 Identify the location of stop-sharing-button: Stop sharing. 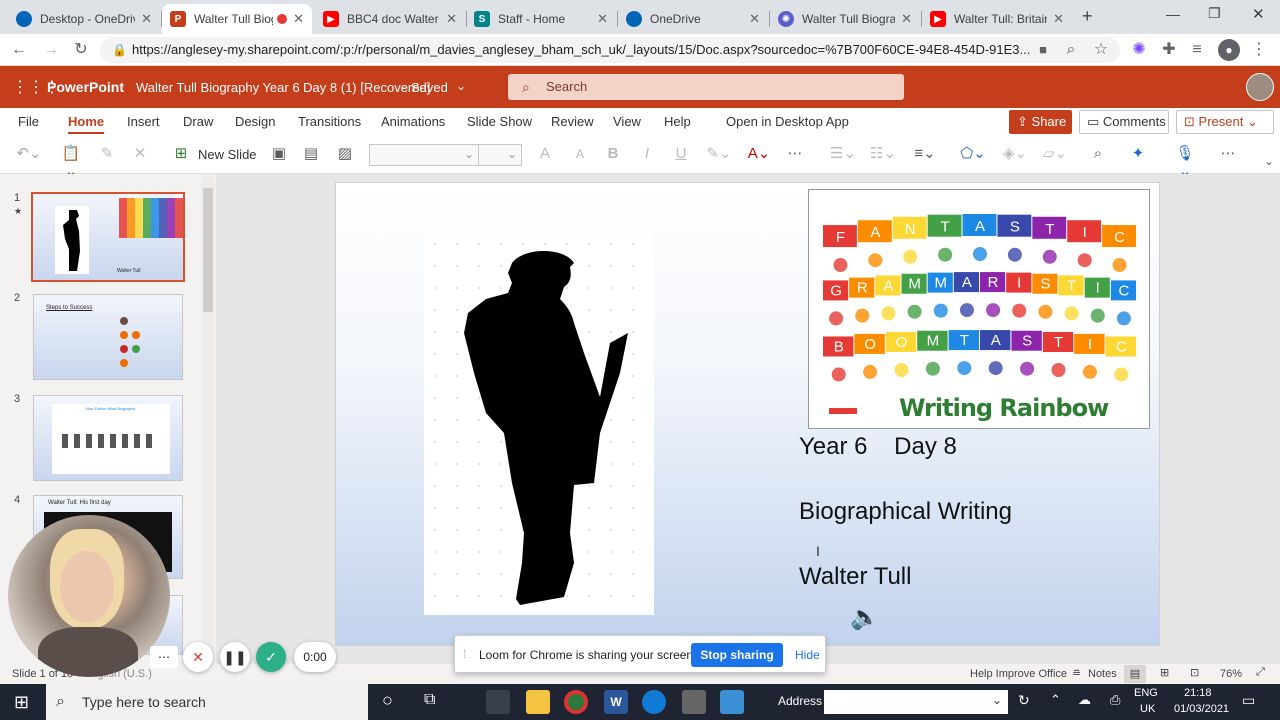
(737, 655).